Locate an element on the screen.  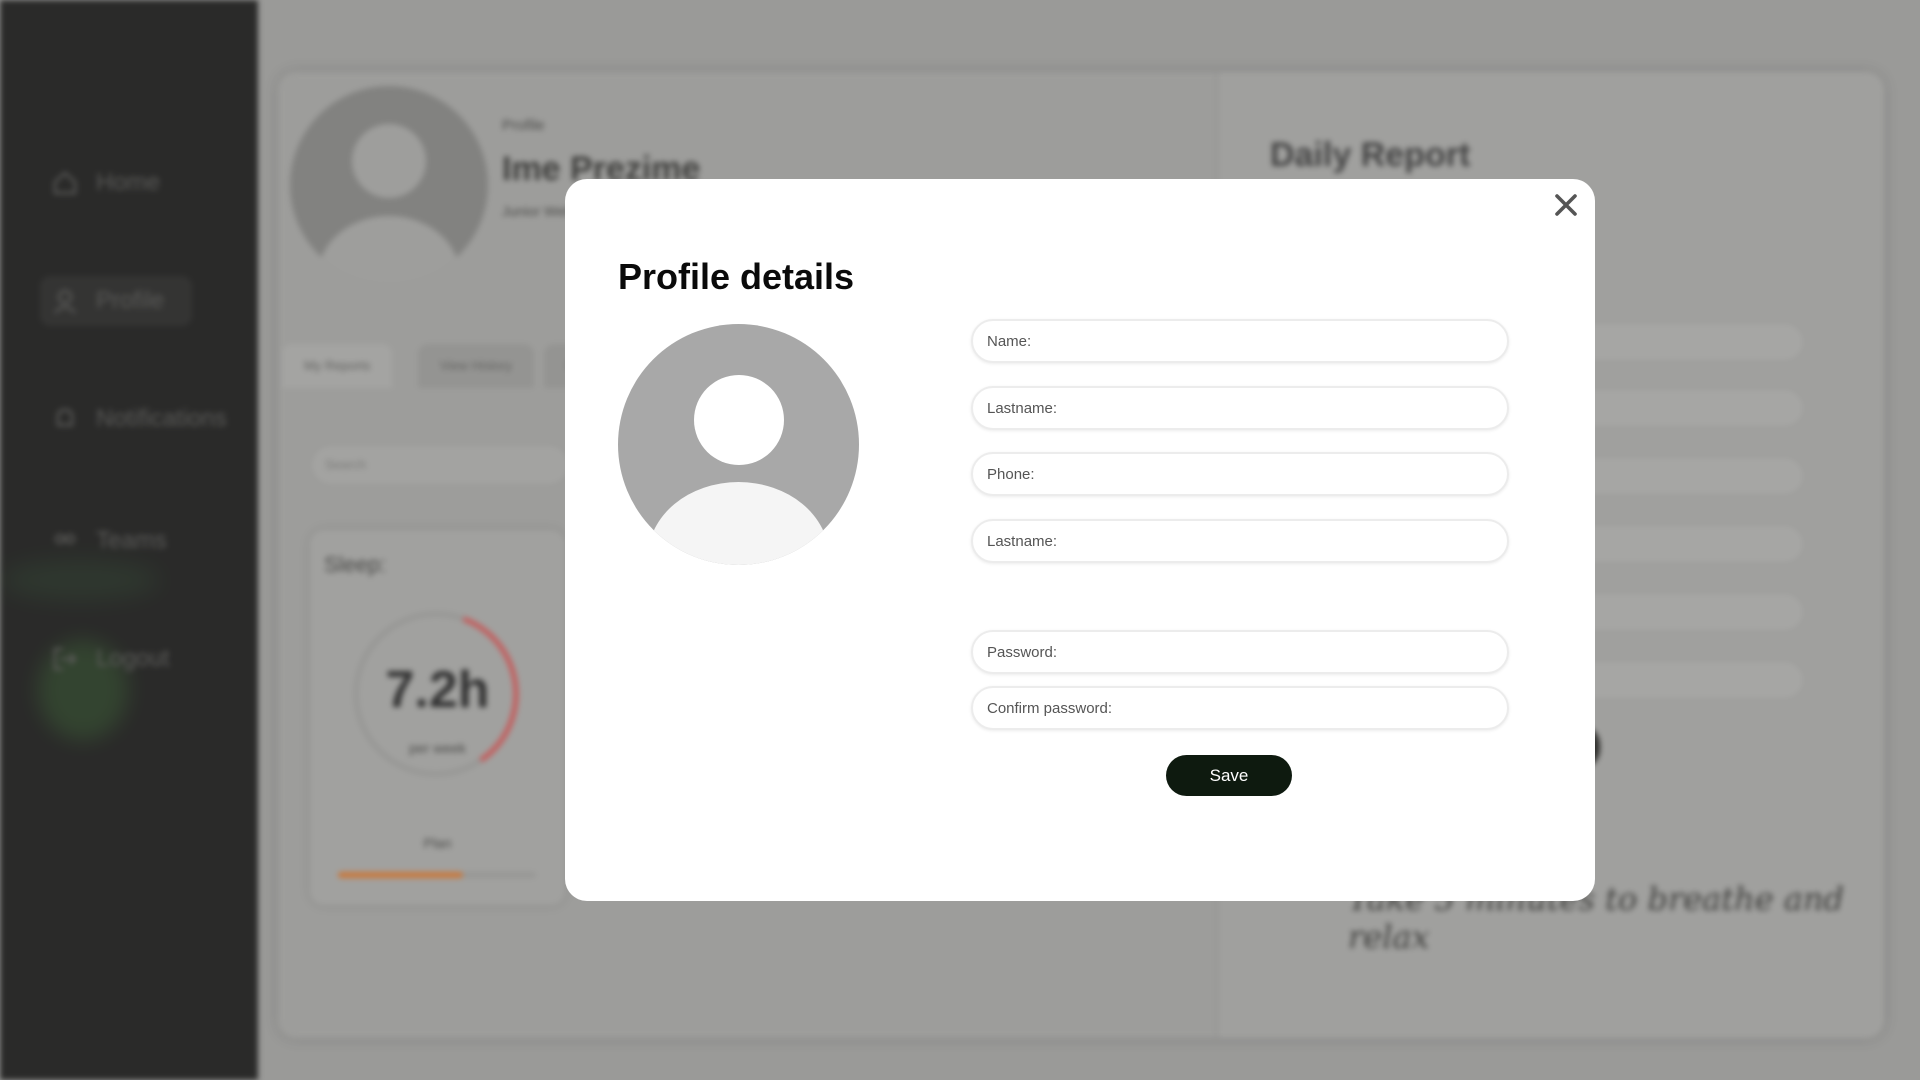
phone-field is located at coordinates (1240, 474).